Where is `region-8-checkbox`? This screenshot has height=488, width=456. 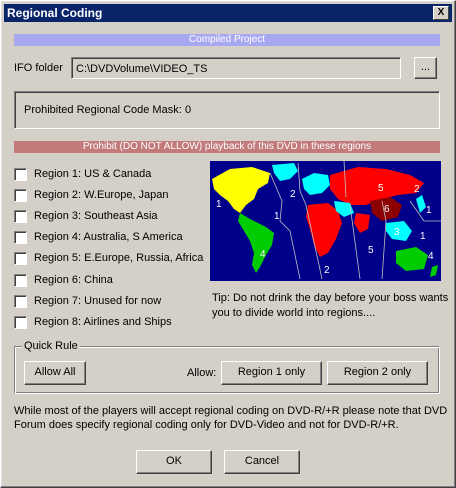
region-8-checkbox is located at coordinates (20, 322).